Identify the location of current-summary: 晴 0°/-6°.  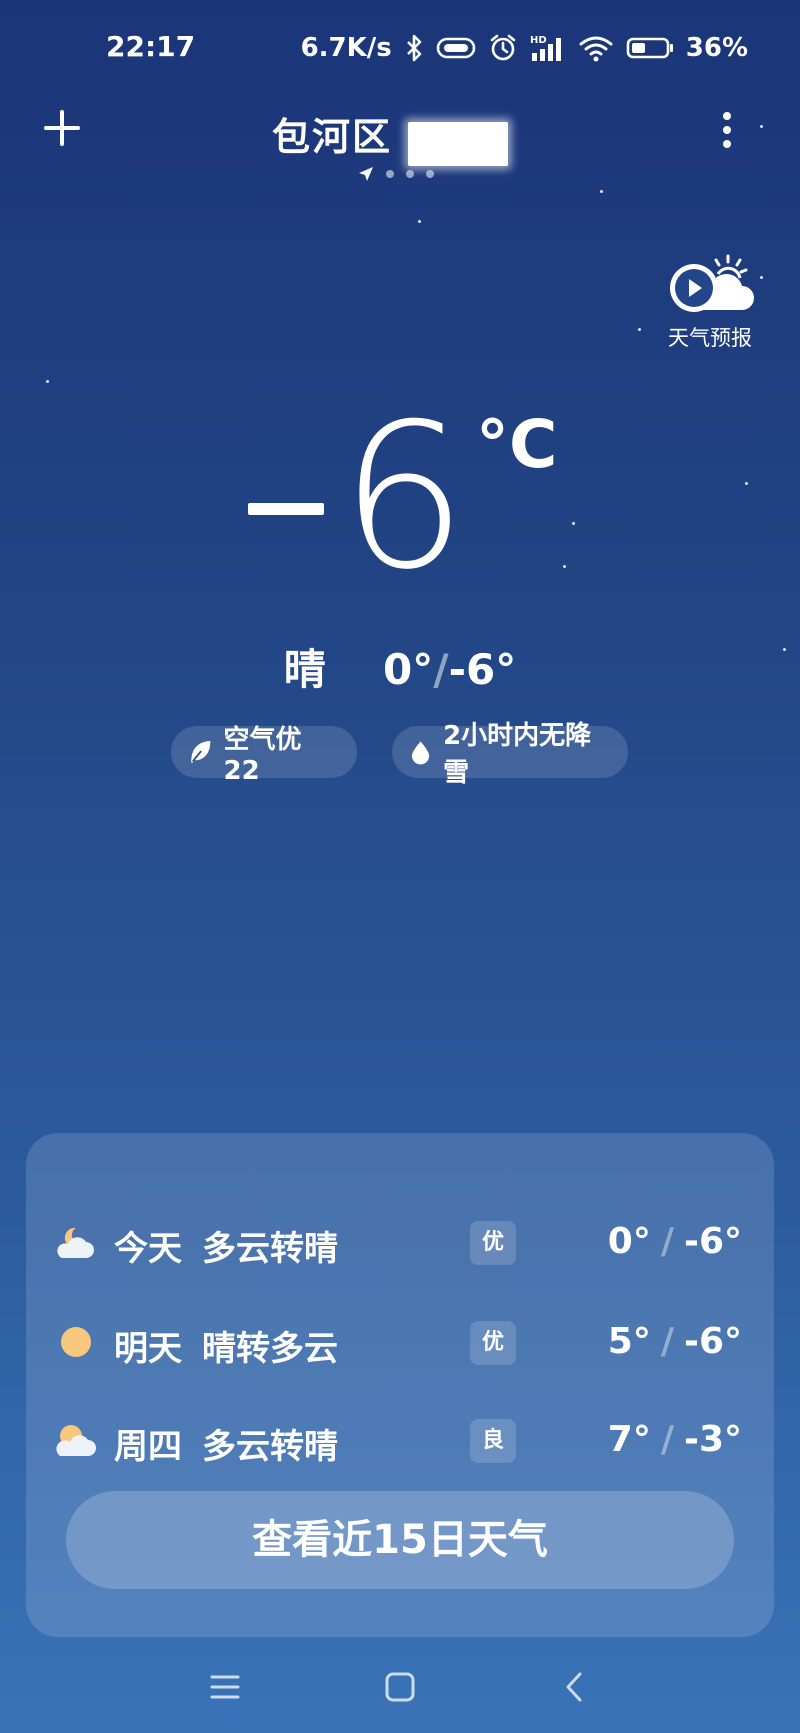
(400, 666).